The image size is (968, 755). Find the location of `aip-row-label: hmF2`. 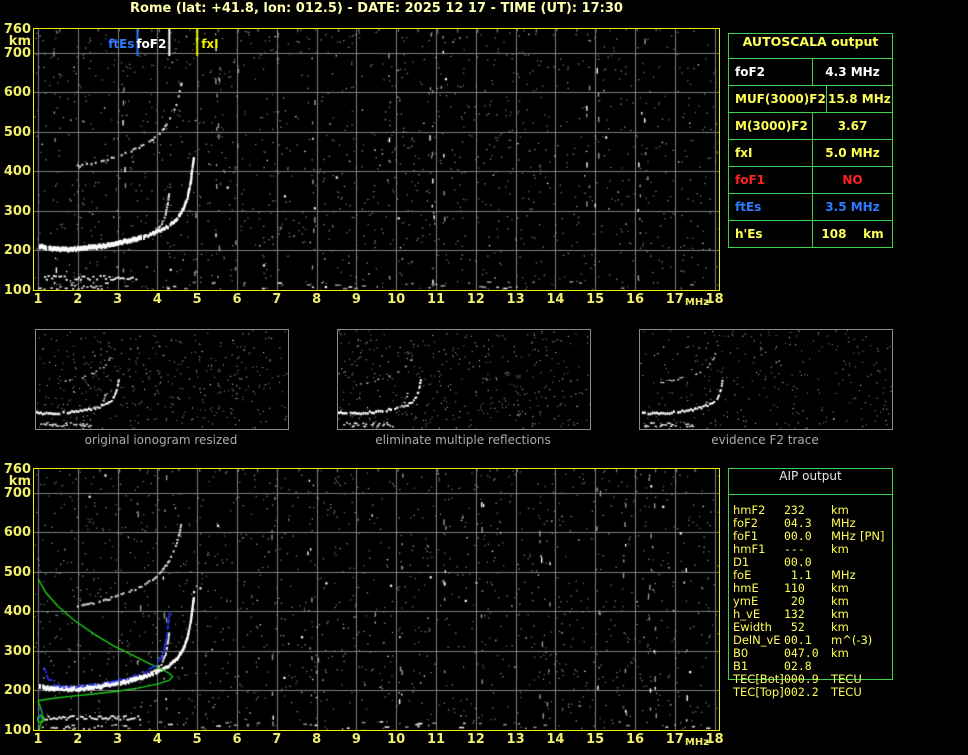

aip-row-label: hmF2 is located at coordinates (749, 510).